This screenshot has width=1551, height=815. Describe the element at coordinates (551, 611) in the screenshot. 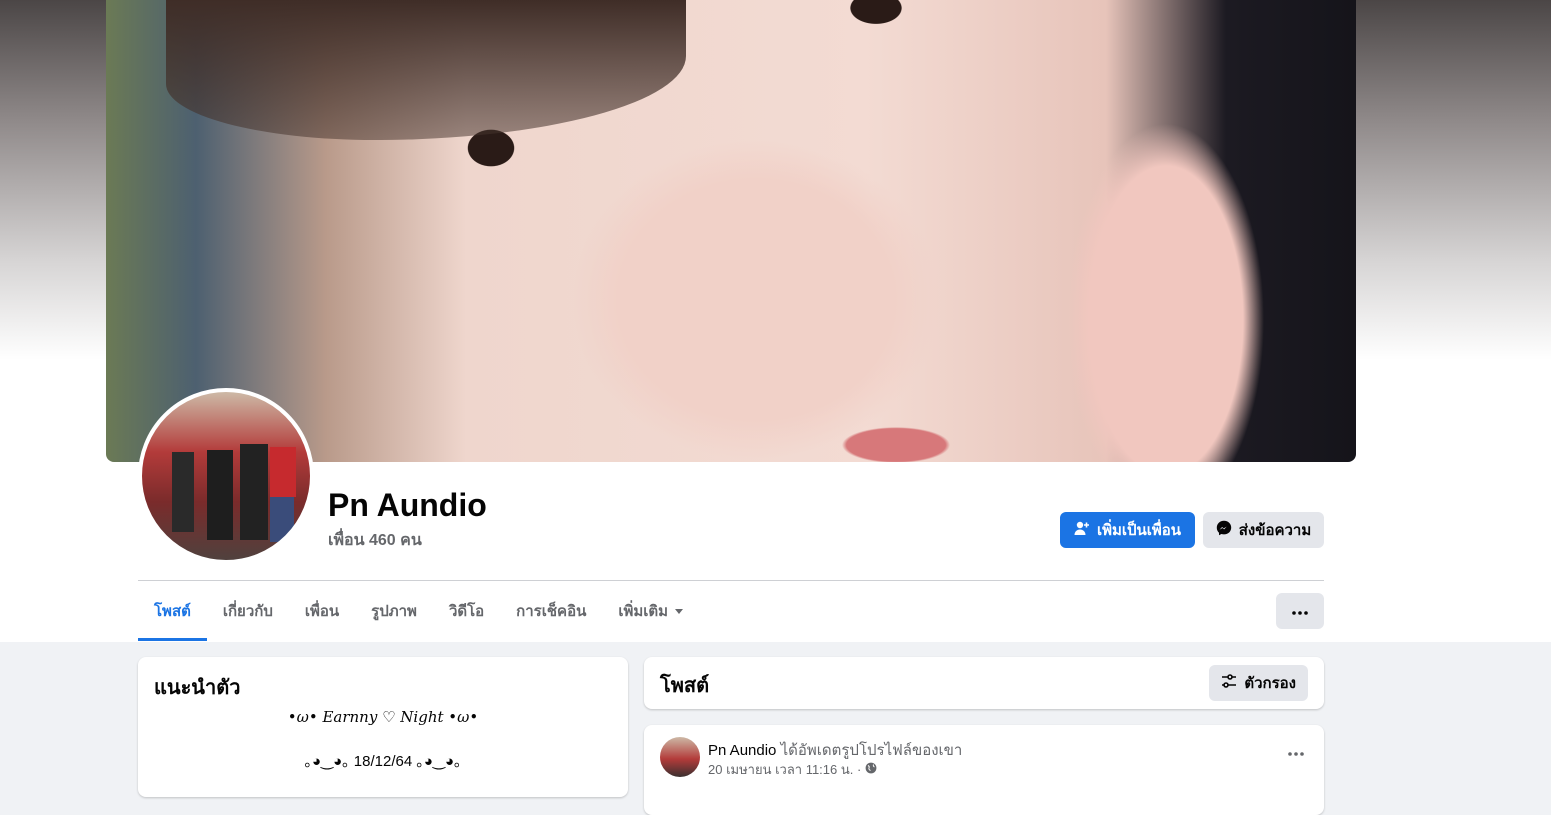

I see `tab-checkins: การเช็คอิน` at that location.